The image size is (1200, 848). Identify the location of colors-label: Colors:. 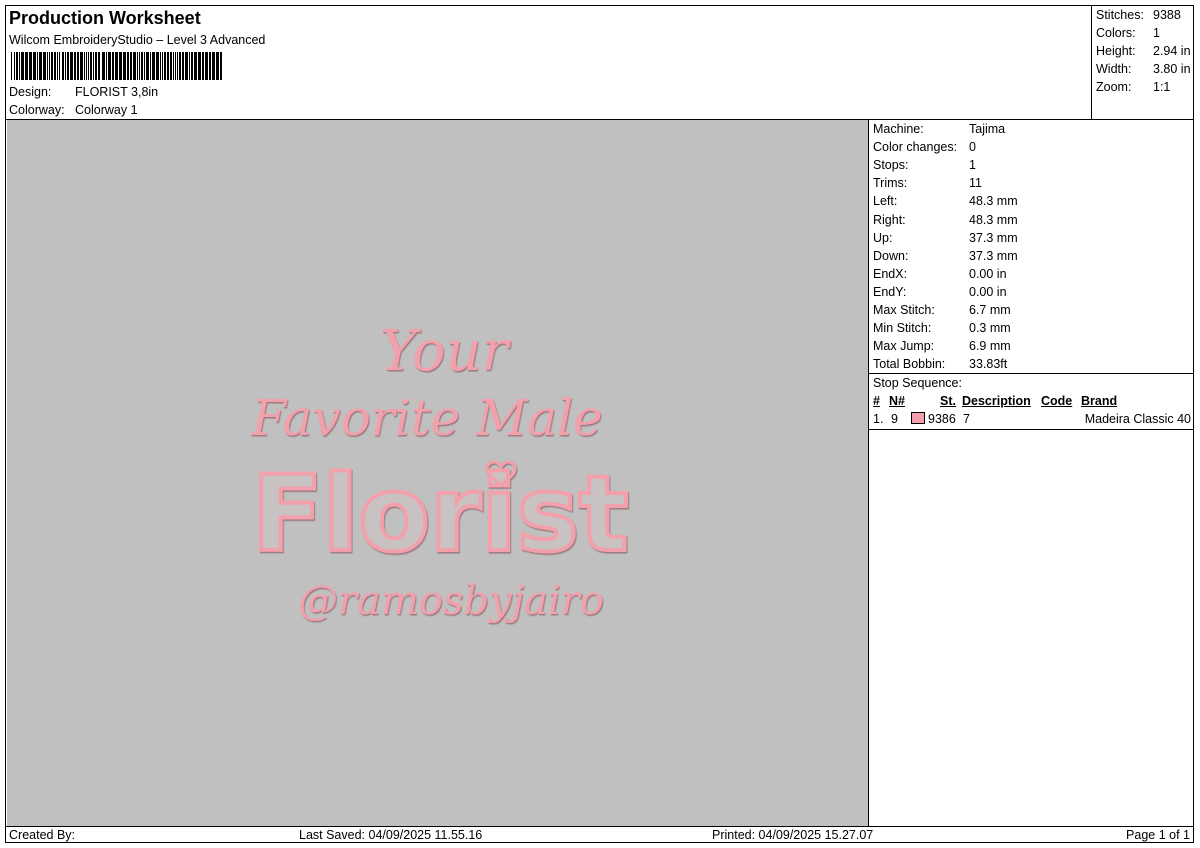
(1116, 33).